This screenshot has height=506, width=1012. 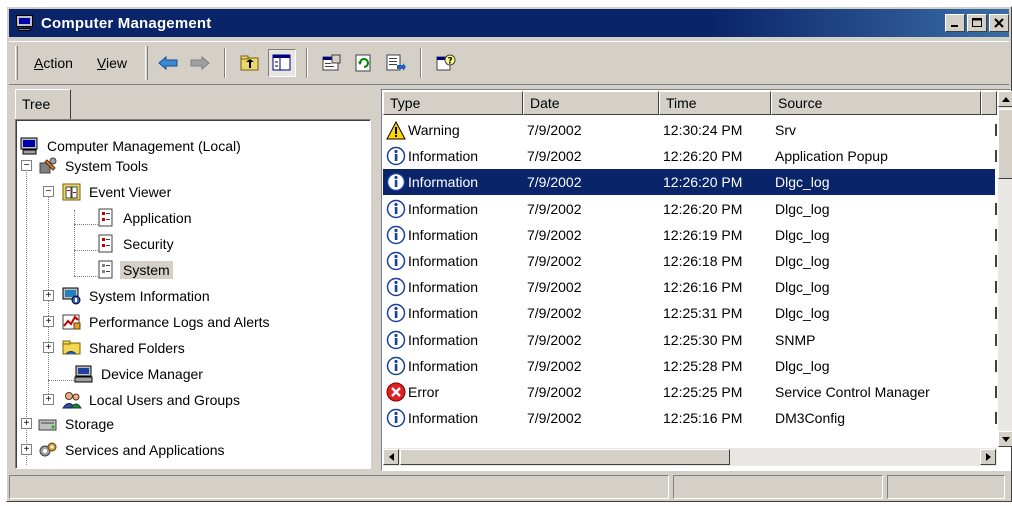 What do you see at coordinates (72, 322) in the screenshot?
I see `performance-icon` at bounding box center [72, 322].